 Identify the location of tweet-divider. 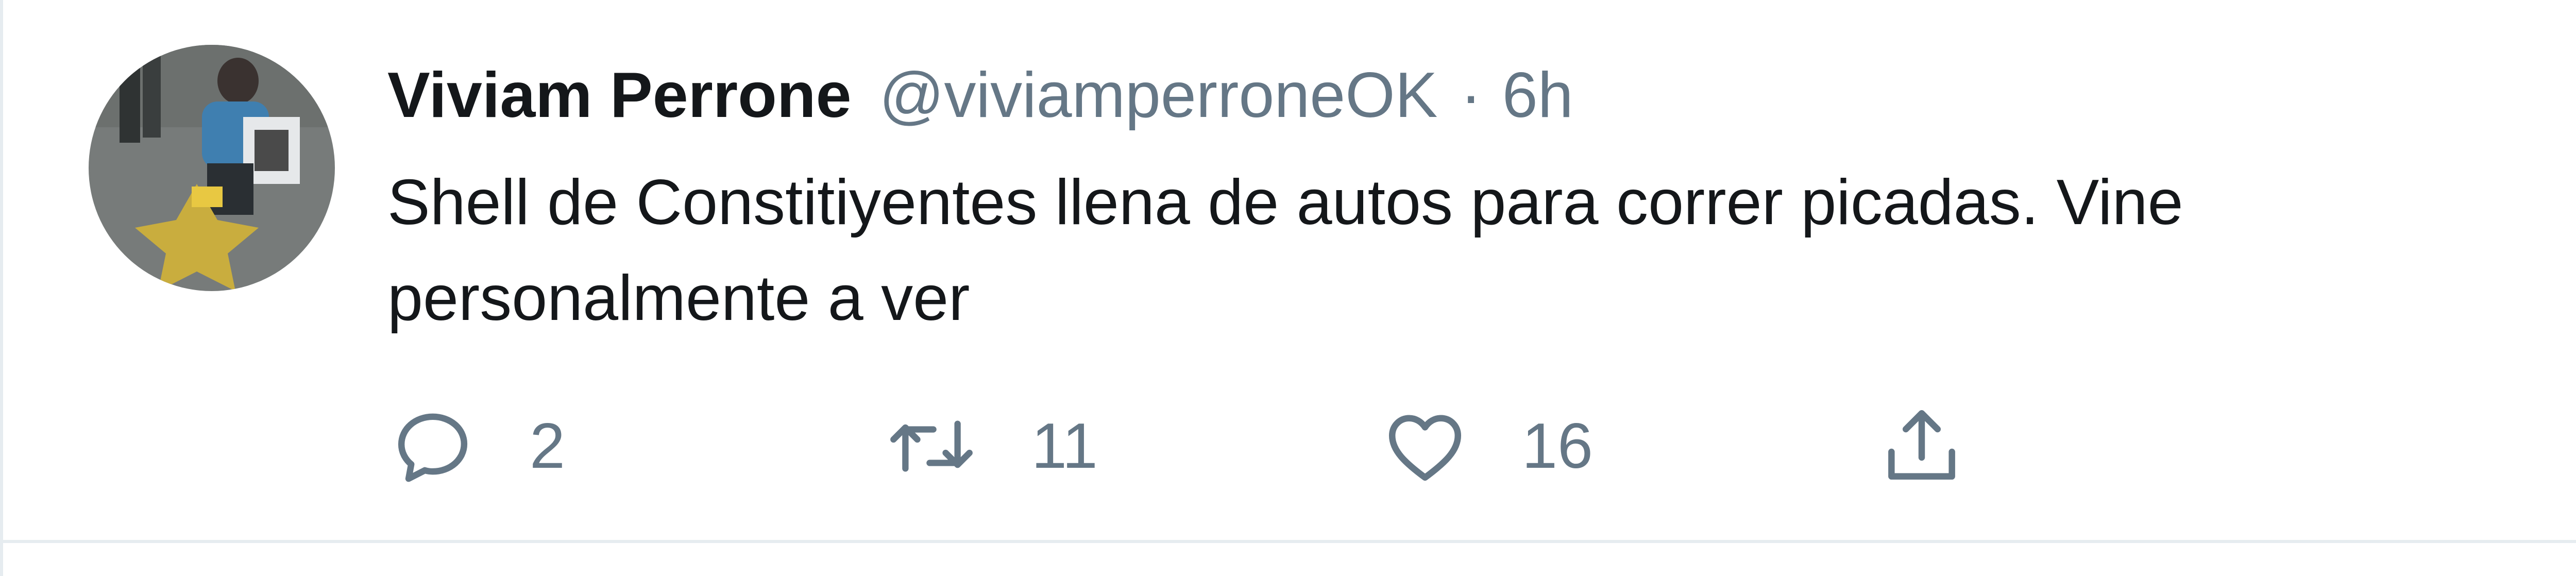
(1289, 542).